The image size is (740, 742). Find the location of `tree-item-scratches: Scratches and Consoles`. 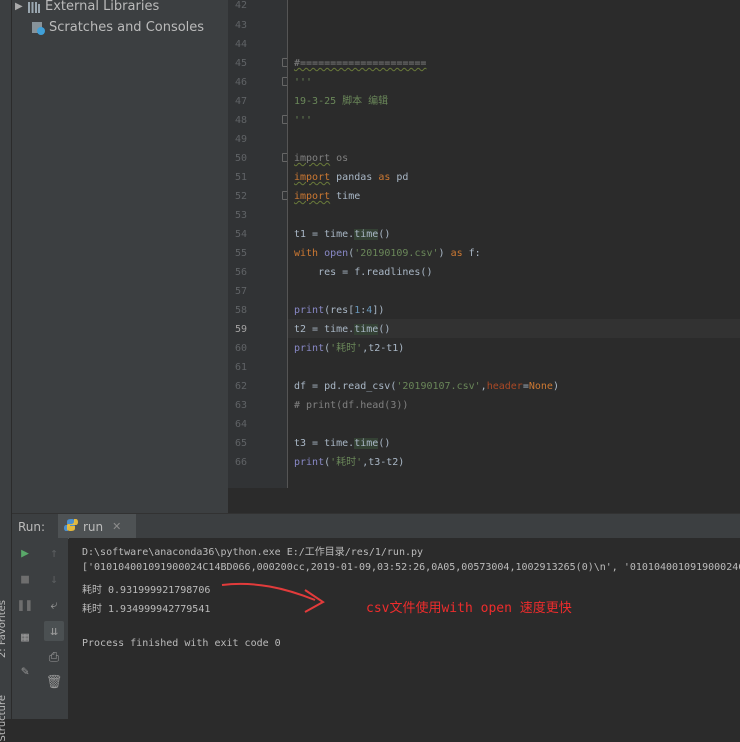

tree-item-scratches: Scratches and Consoles is located at coordinates (117, 28).